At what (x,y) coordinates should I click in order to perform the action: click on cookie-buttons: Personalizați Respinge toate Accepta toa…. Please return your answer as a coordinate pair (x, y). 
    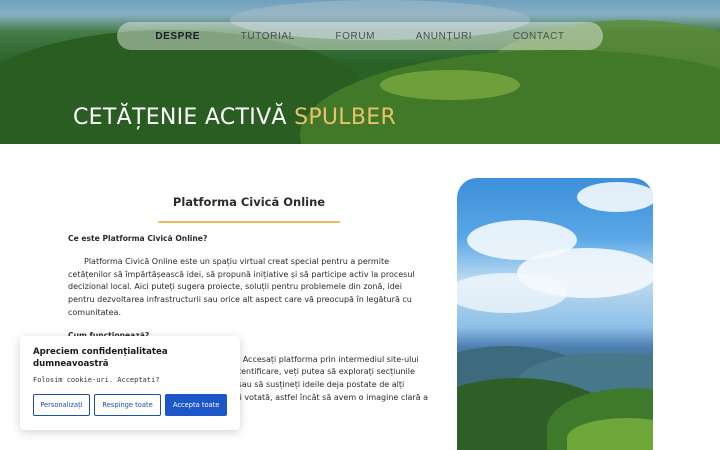
    Looking at the image, I should click on (130, 405).